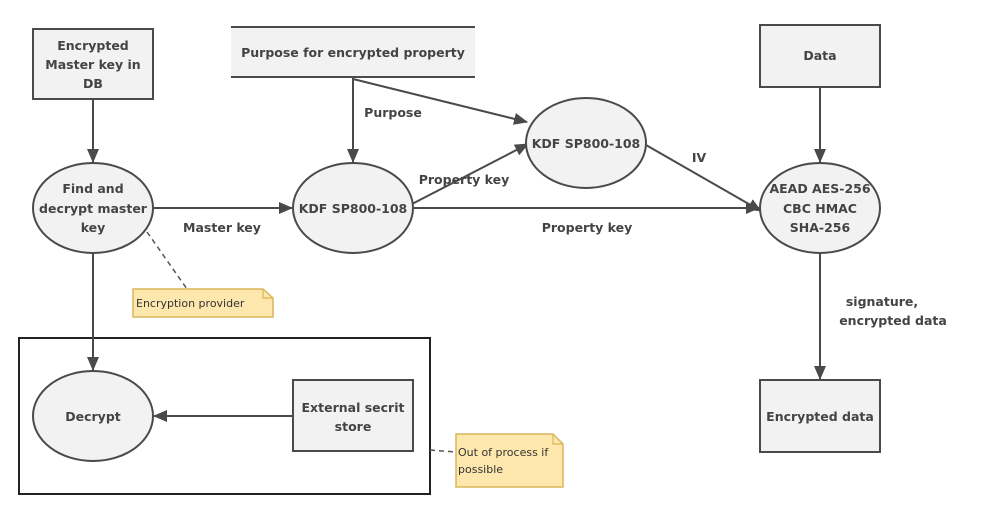  I want to click on label: key, so click(93, 227).